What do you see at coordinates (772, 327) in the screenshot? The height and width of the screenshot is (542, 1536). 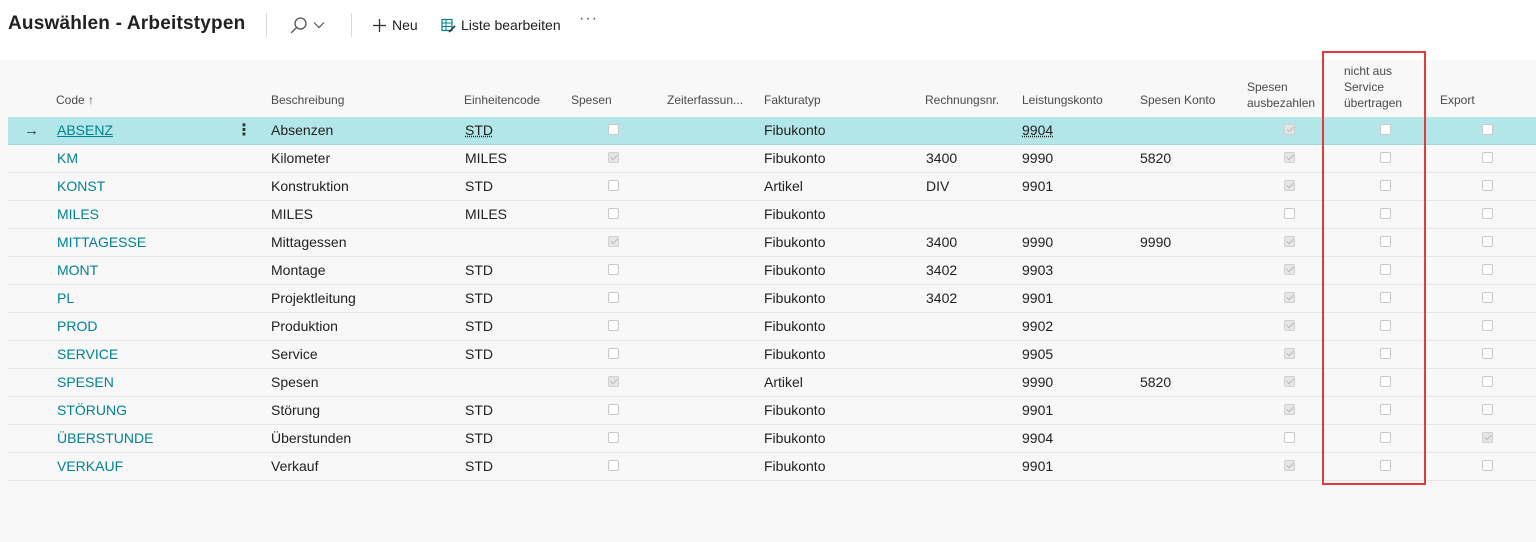 I see `table-row: PROD Produktion STD Fibukonto 9902` at bounding box center [772, 327].